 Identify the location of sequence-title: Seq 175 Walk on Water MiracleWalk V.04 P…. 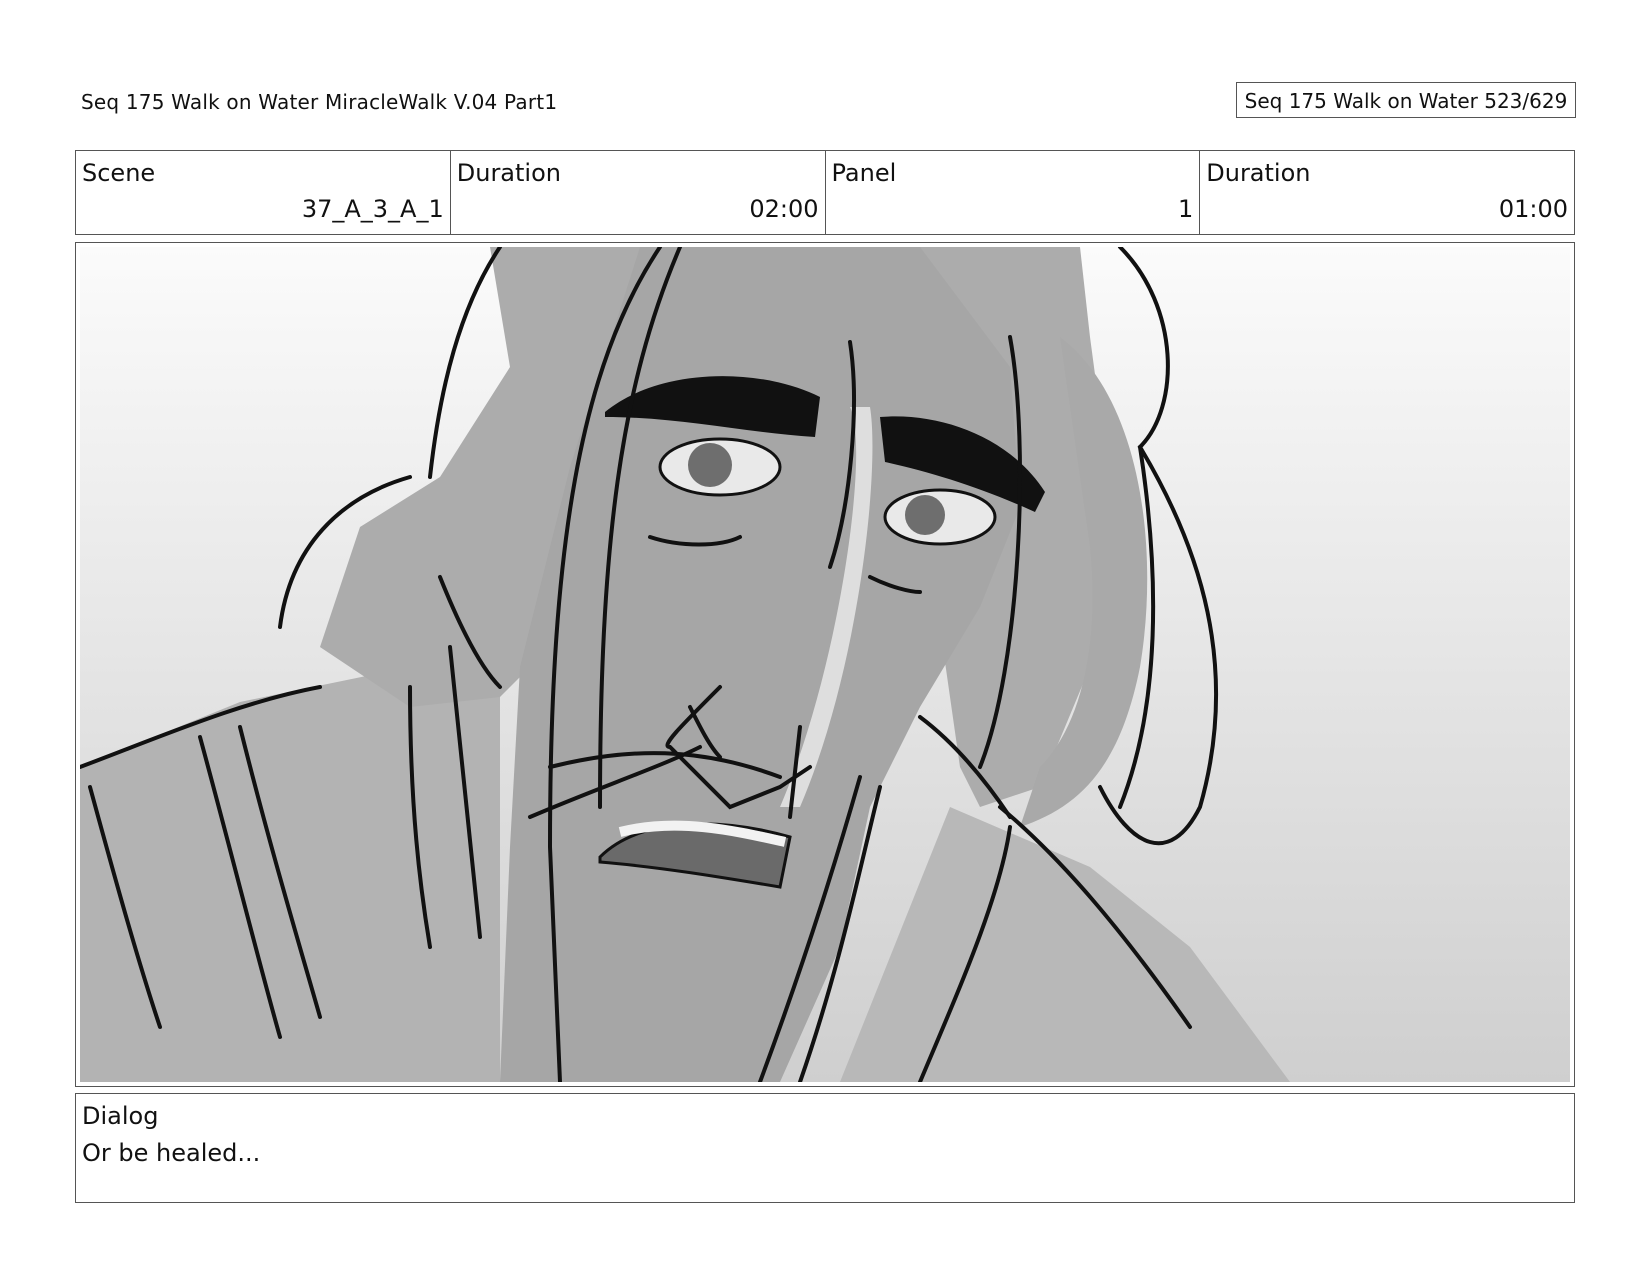
(319, 102).